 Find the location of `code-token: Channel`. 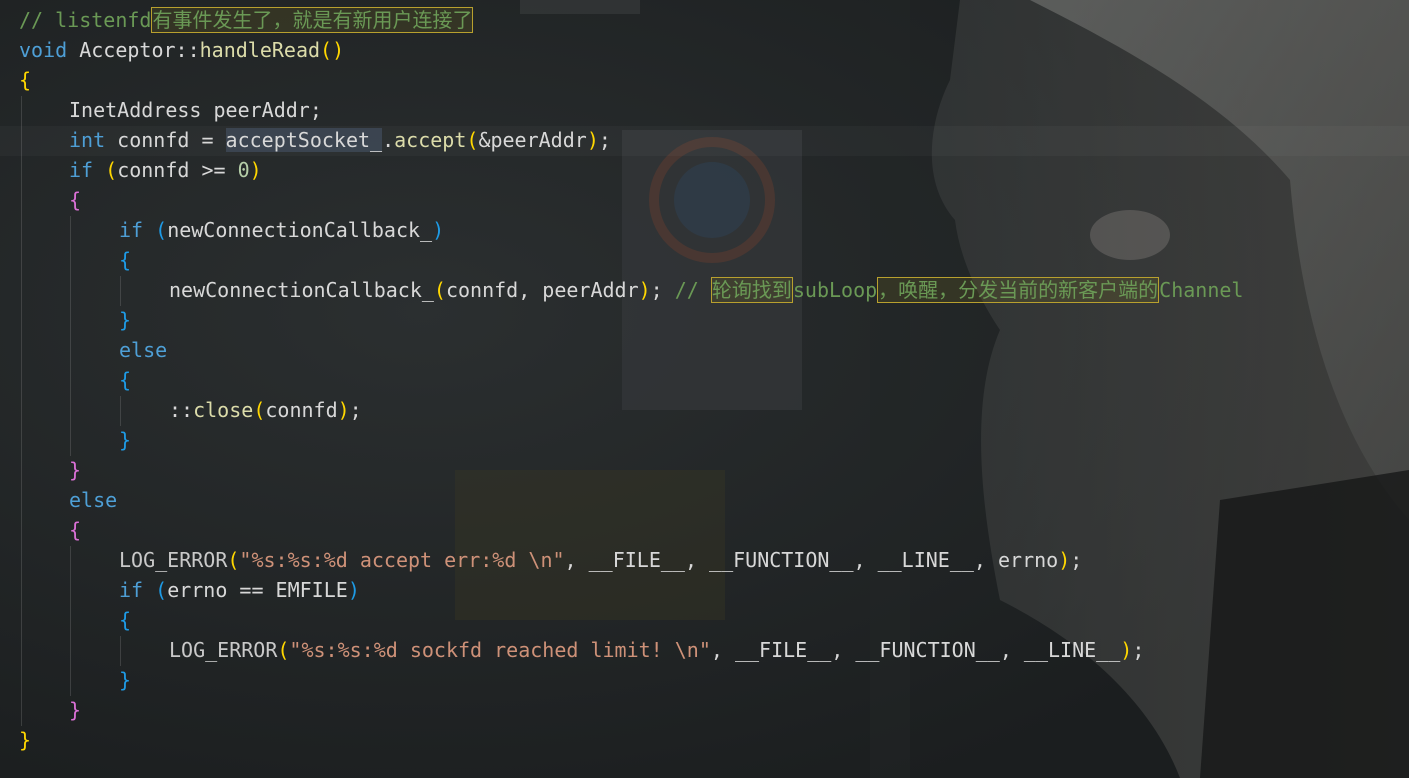

code-token: Channel is located at coordinates (1201, 290).